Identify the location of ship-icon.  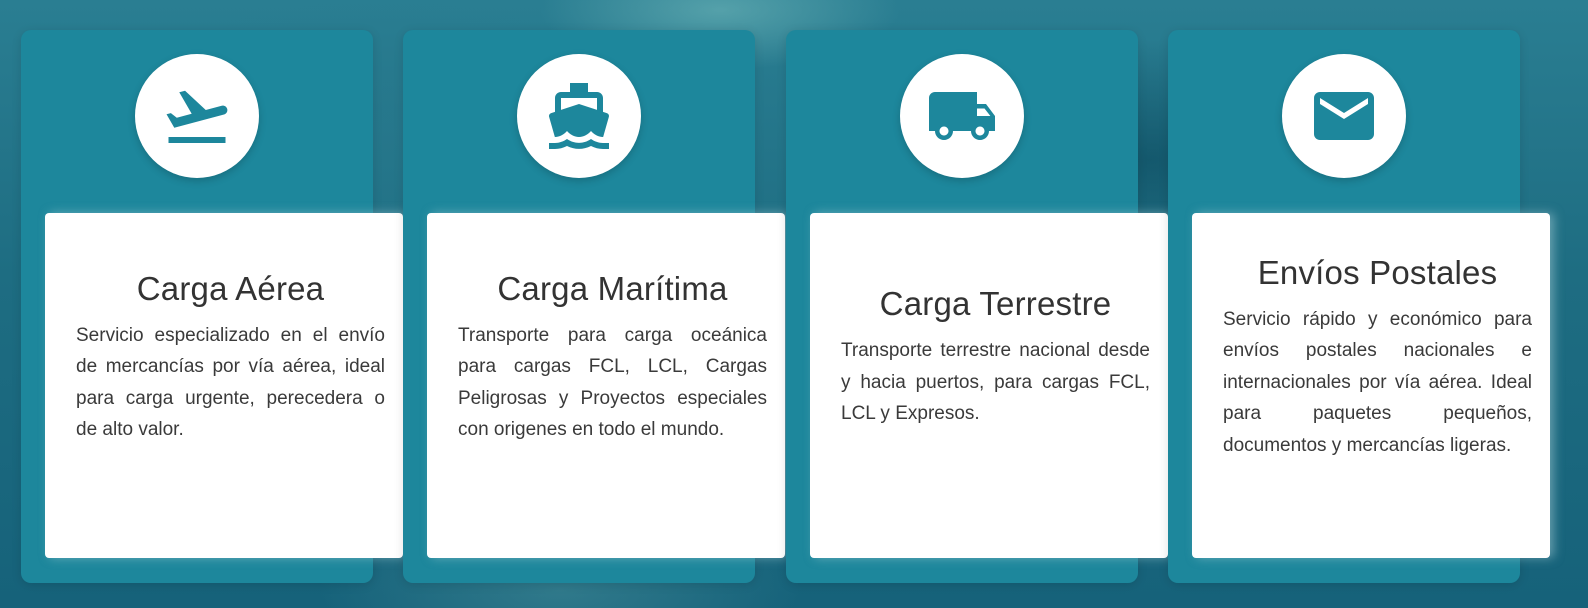
(578, 116).